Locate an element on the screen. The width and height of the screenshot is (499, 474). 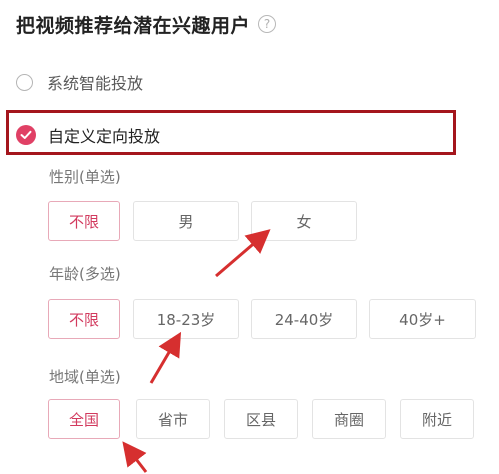
help-icon: ? is located at coordinates (267, 24).